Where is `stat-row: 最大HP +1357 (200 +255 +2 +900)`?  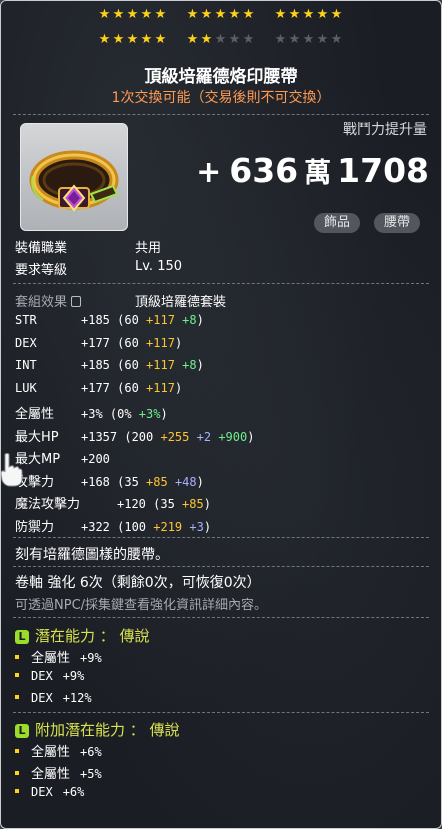
stat-row: 最大HP +1357 (200 +255 +2 +900) is located at coordinates (134, 435).